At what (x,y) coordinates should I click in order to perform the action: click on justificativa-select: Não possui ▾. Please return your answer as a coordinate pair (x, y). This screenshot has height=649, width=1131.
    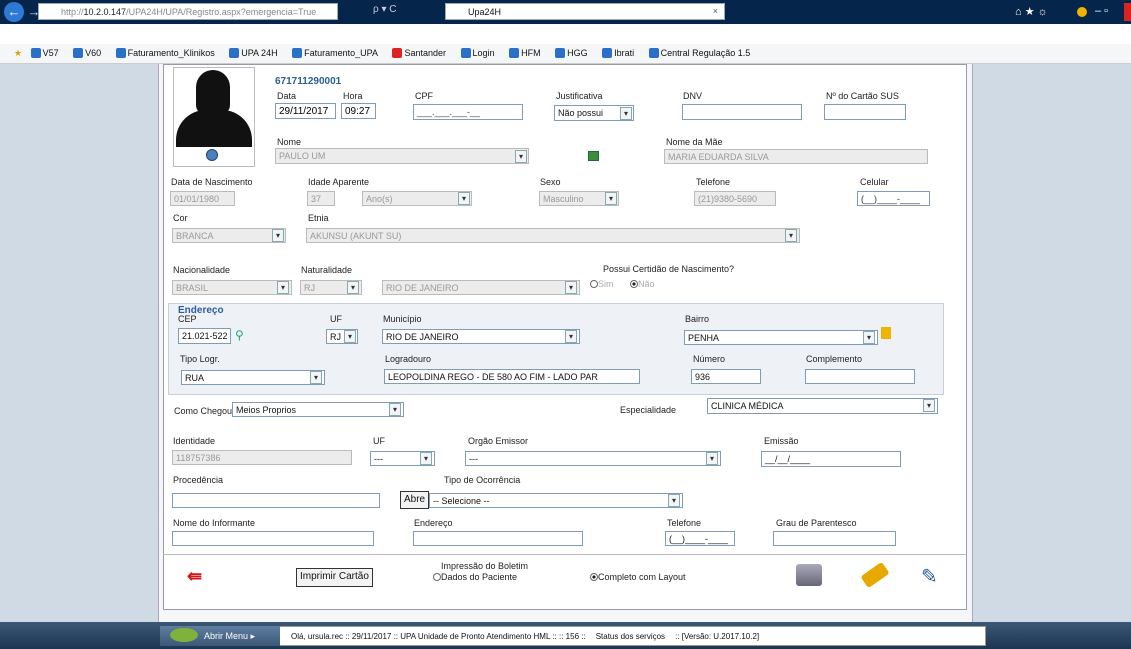
    Looking at the image, I should click on (594, 113).